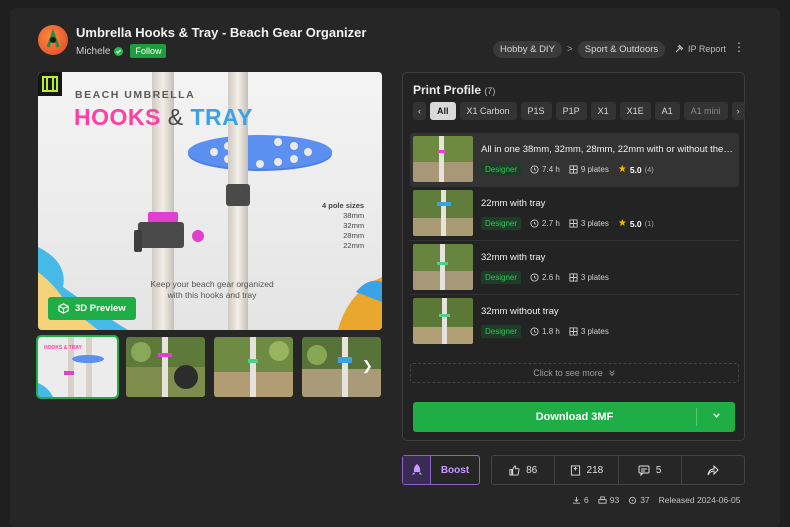  I want to click on profile-meta: Designer 2.7 h 3 plates ★ 5.0 (1), so click(567, 223).